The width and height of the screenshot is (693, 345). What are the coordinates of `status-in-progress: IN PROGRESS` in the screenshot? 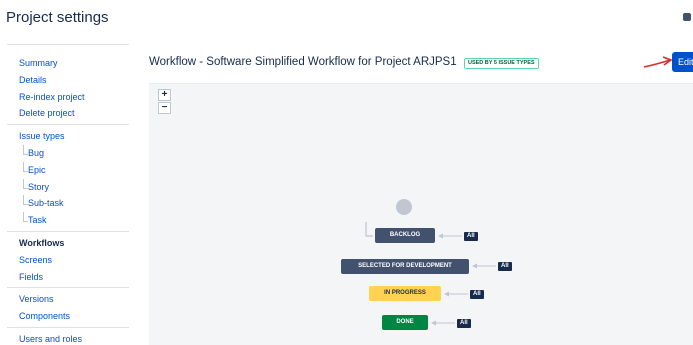 It's located at (405, 293).